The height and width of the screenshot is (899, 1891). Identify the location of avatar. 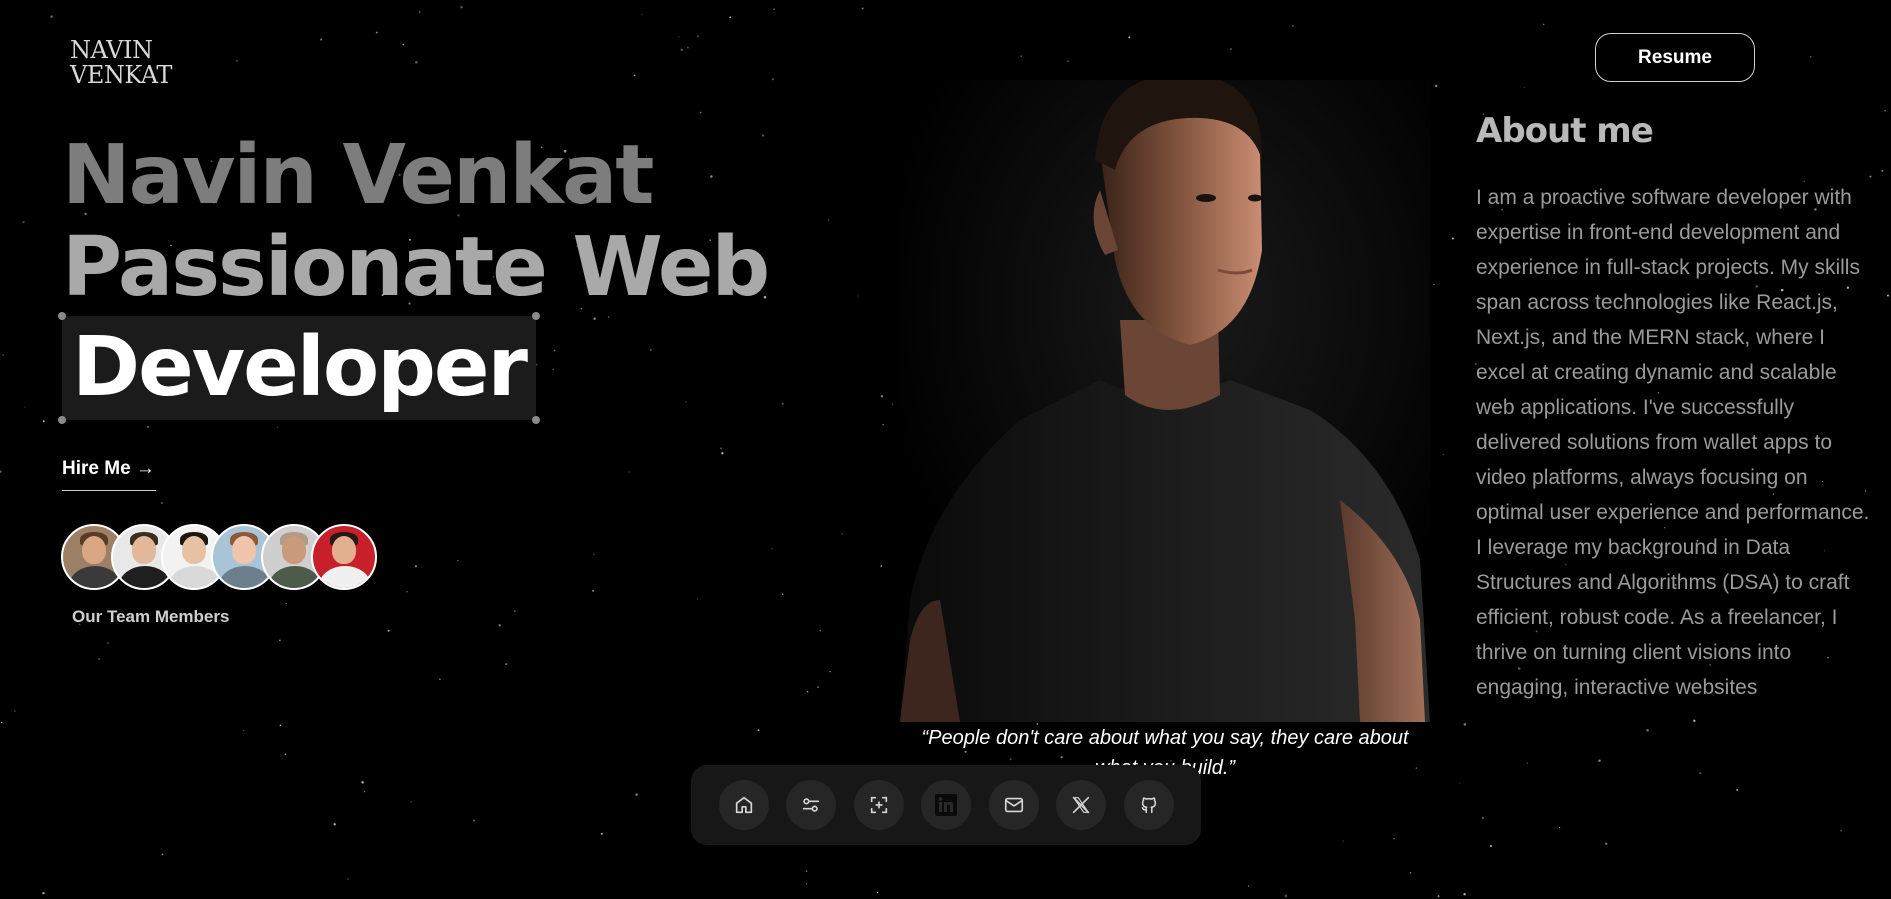
(344, 557).